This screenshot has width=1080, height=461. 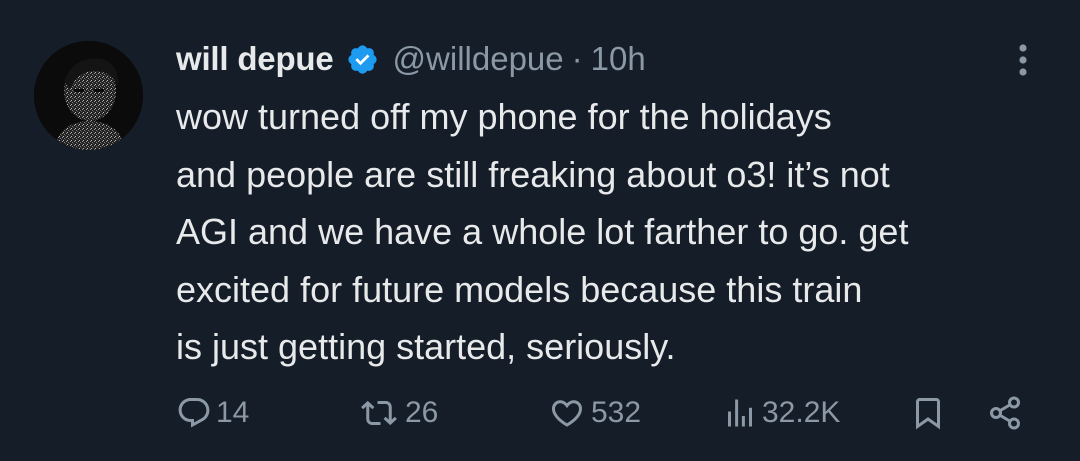 I want to click on share-button, so click(x=1005, y=413).